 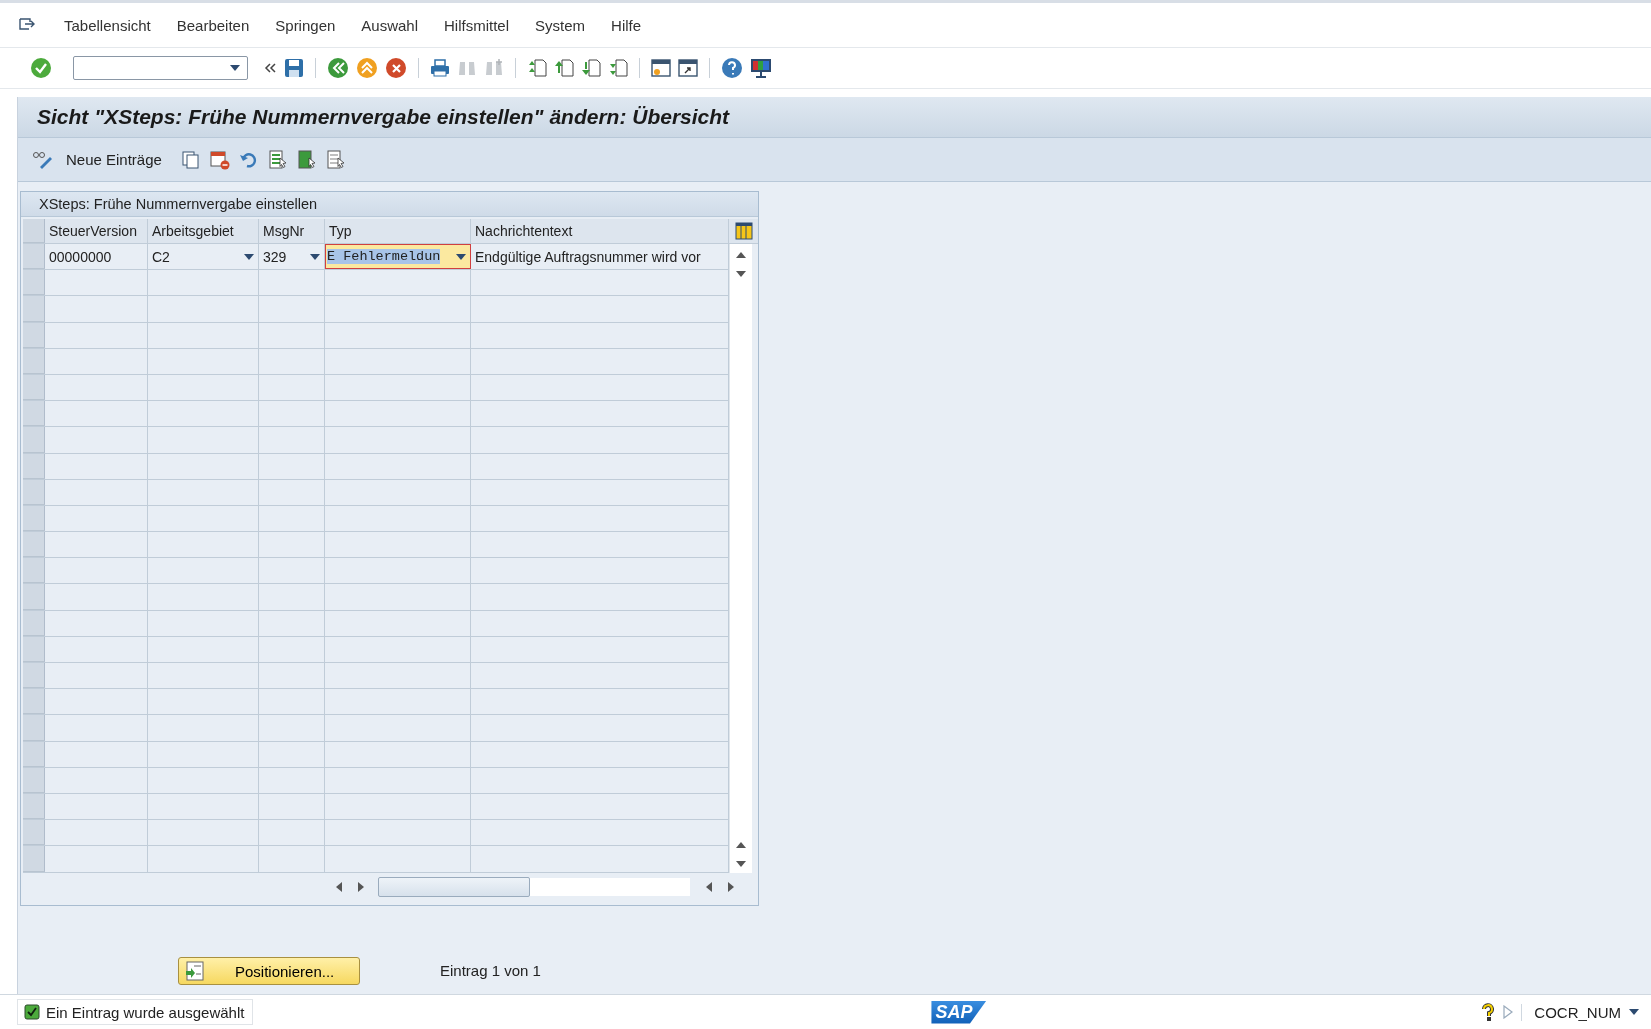 What do you see at coordinates (398, 231) in the screenshot?
I see `column-header: Typ` at bounding box center [398, 231].